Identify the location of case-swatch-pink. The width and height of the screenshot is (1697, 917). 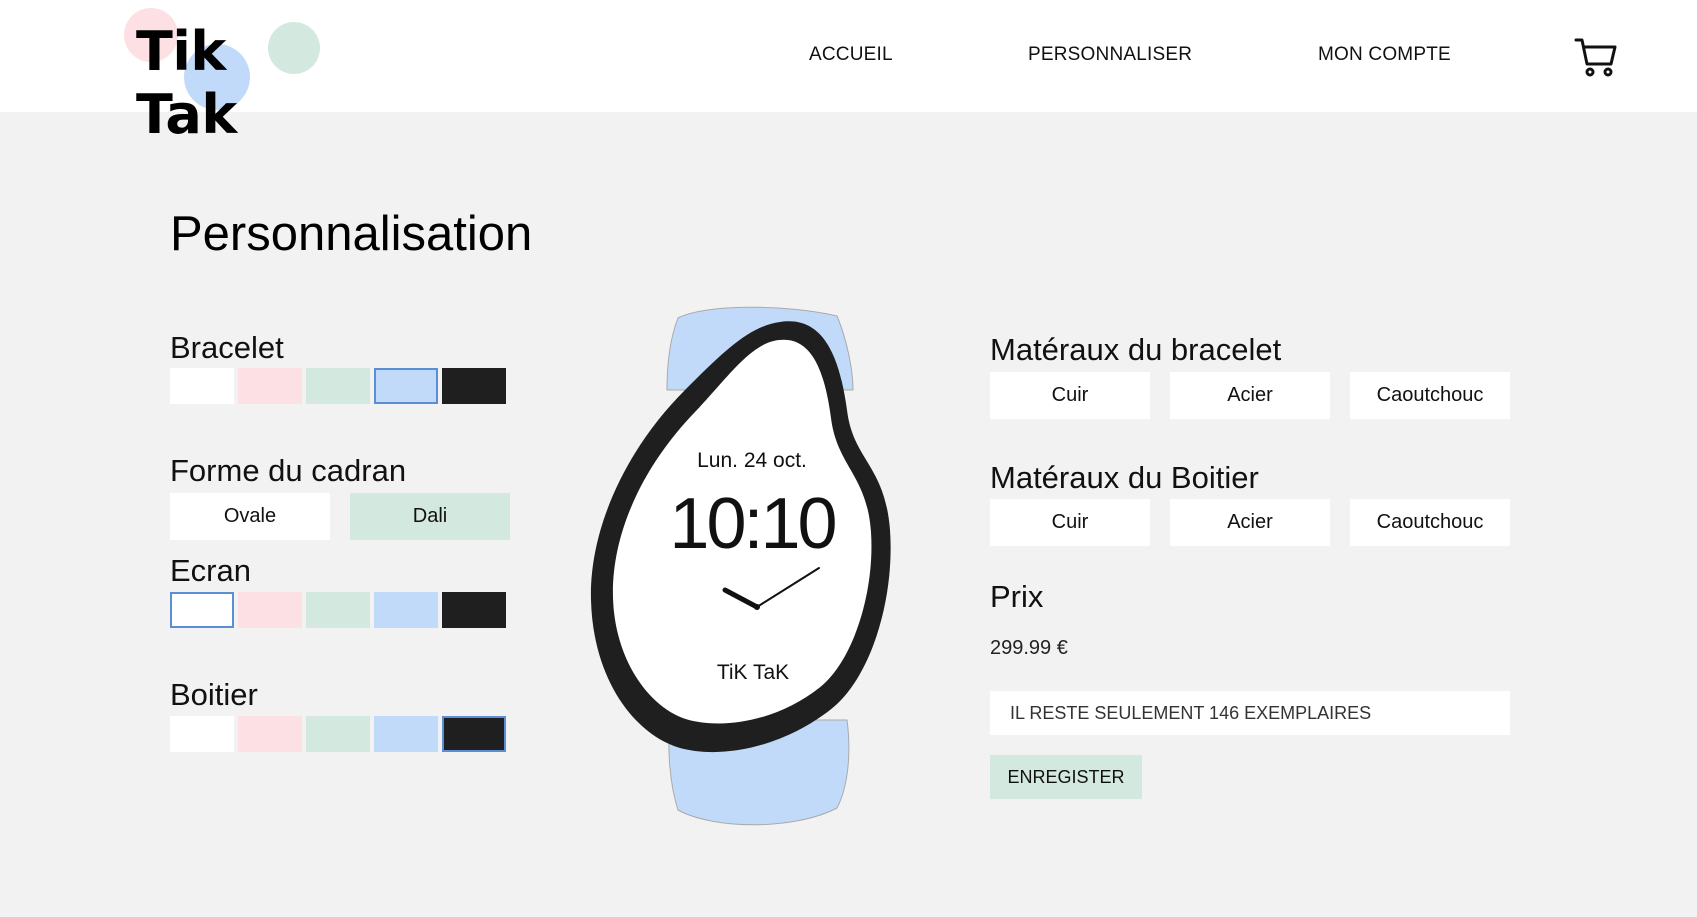
(270, 734).